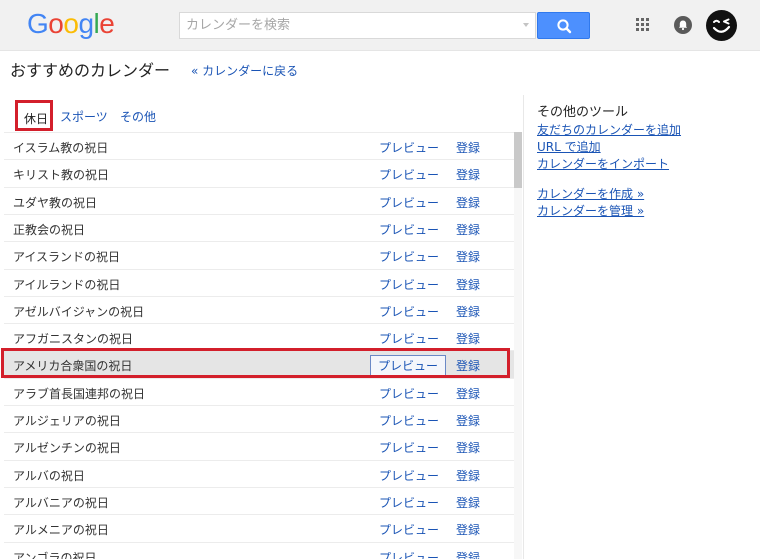 This screenshot has height=559, width=760. What do you see at coordinates (259, 227) in the screenshot?
I see `calendar-row: 正教会の祝日 プレビュー 登録` at bounding box center [259, 227].